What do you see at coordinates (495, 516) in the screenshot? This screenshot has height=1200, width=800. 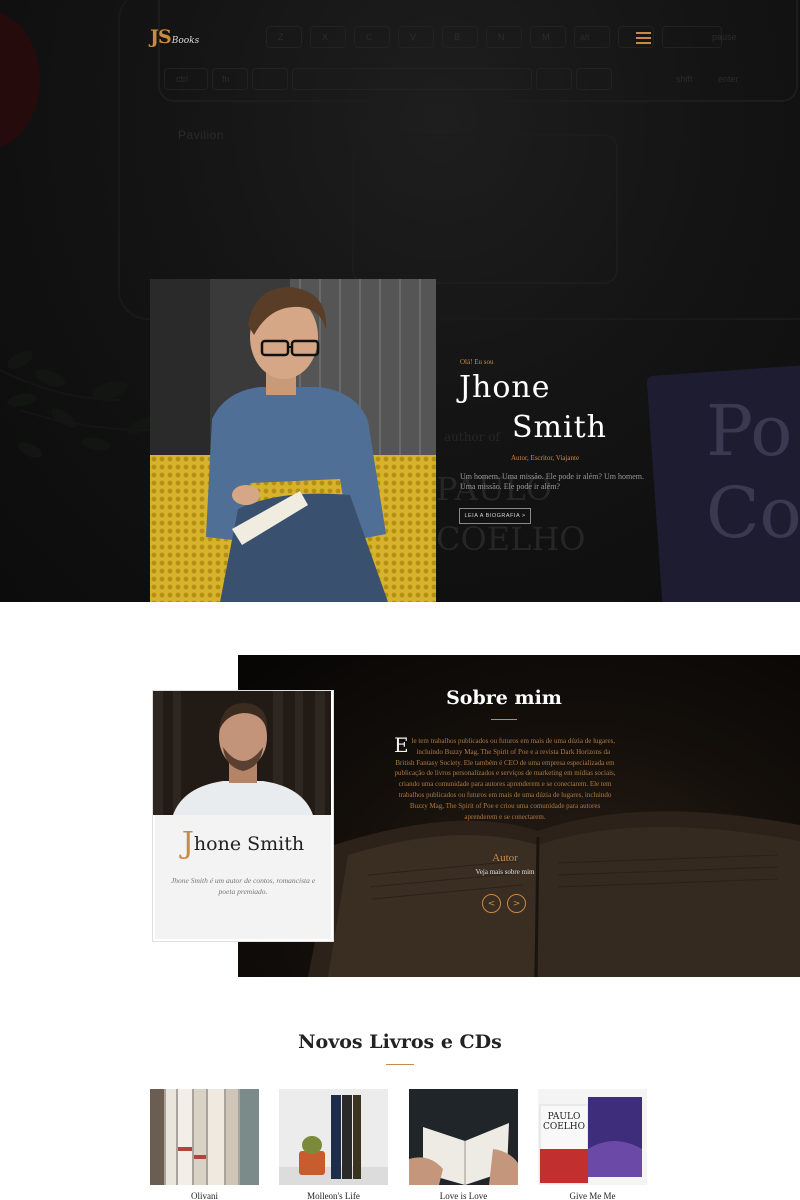 I see `read-biography-button: LEIA A BIOGRAFIA >` at bounding box center [495, 516].